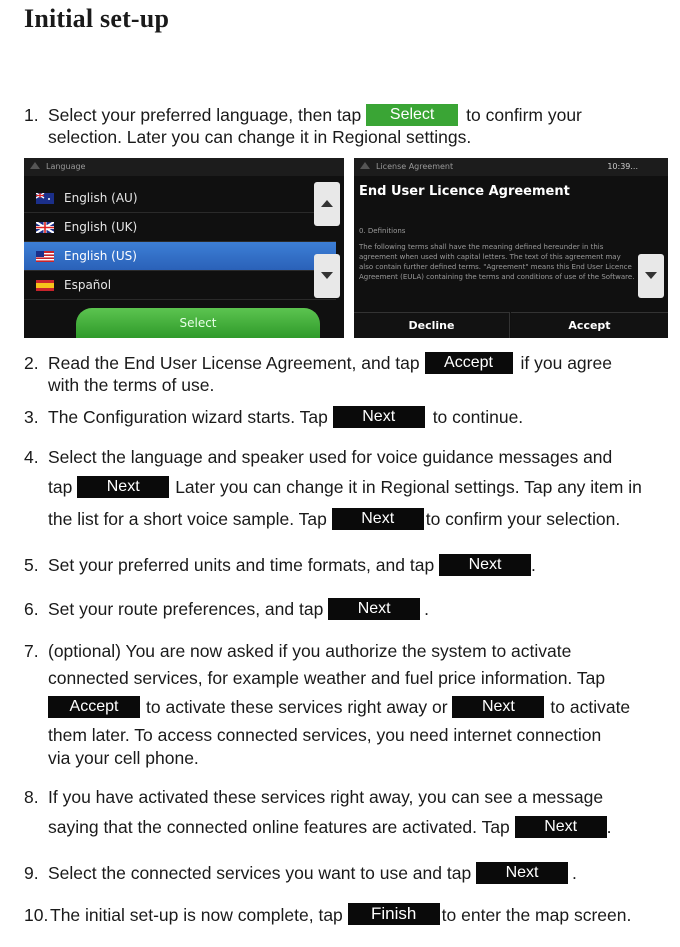 The height and width of the screenshot is (947, 680). What do you see at coordinates (393, 914) in the screenshot?
I see `finish-button: Finish` at bounding box center [393, 914].